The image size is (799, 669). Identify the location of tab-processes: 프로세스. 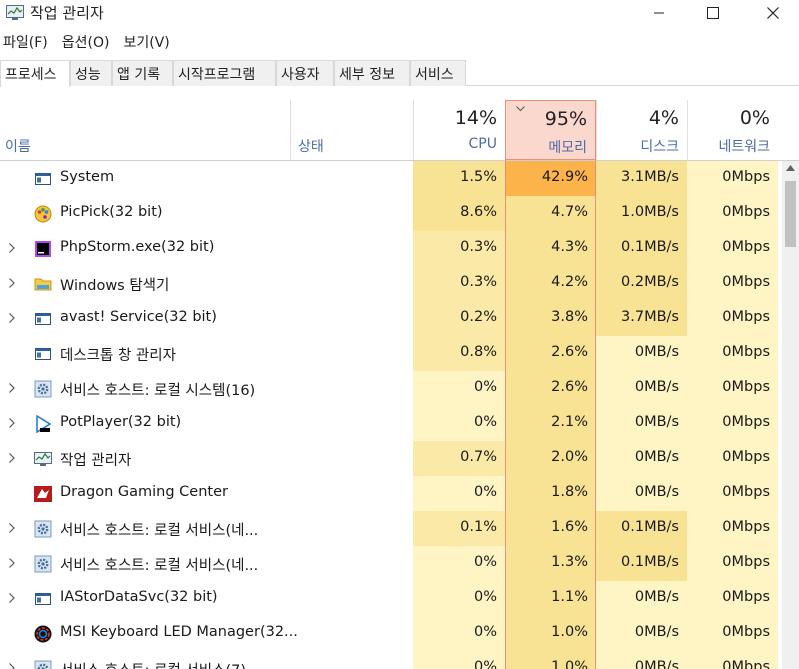
(35, 73).